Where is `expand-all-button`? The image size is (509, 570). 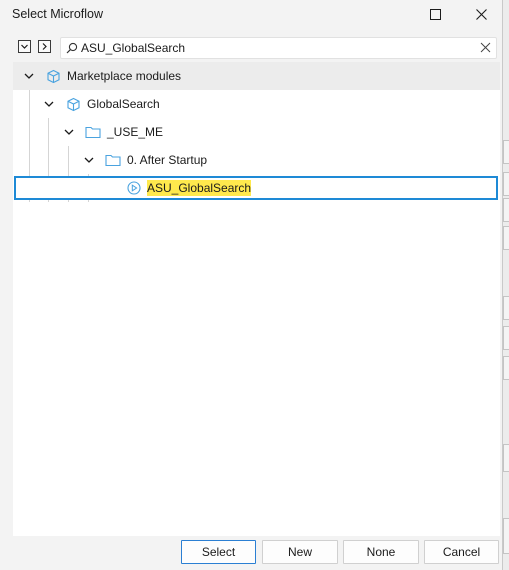 expand-all-button is located at coordinates (24, 46).